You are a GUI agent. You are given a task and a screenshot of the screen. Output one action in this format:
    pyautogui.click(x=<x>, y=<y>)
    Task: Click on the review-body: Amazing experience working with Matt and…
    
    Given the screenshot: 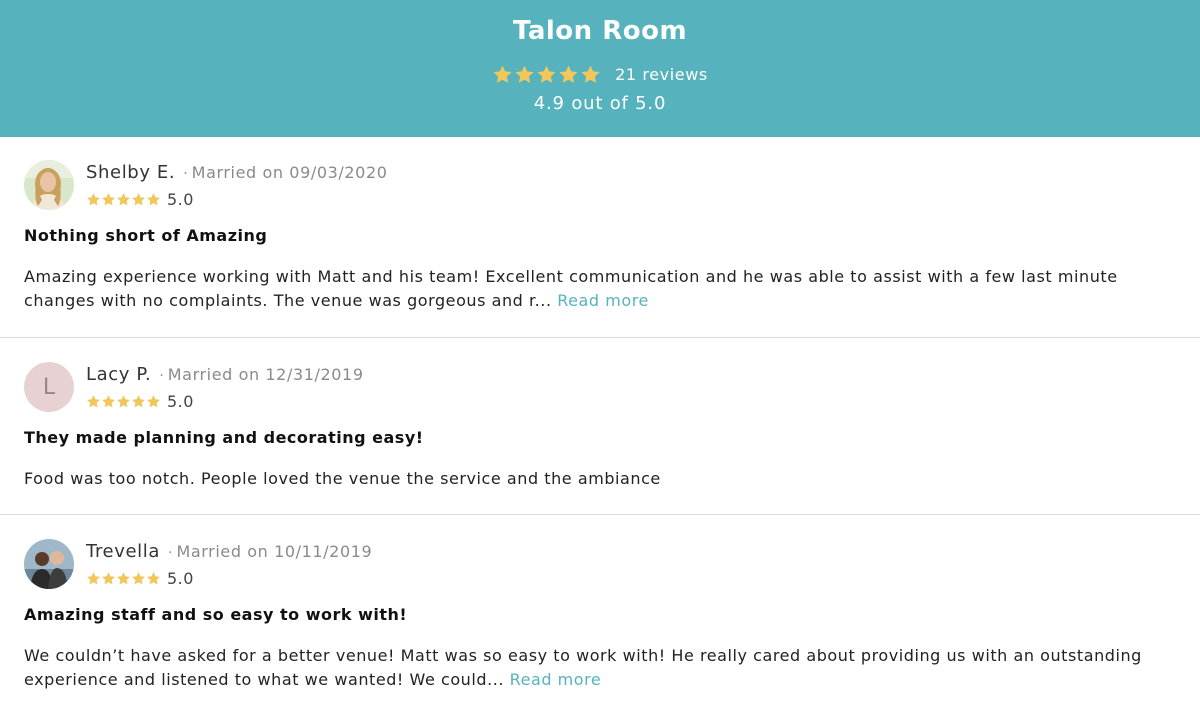 What is the action you would take?
    pyautogui.click(x=599, y=289)
    